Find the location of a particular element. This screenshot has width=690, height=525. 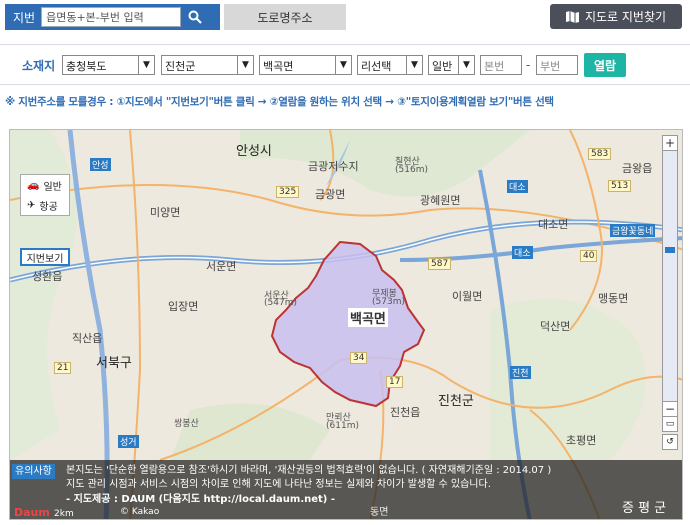

zoom-in-icon: + is located at coordinates (670, 143).